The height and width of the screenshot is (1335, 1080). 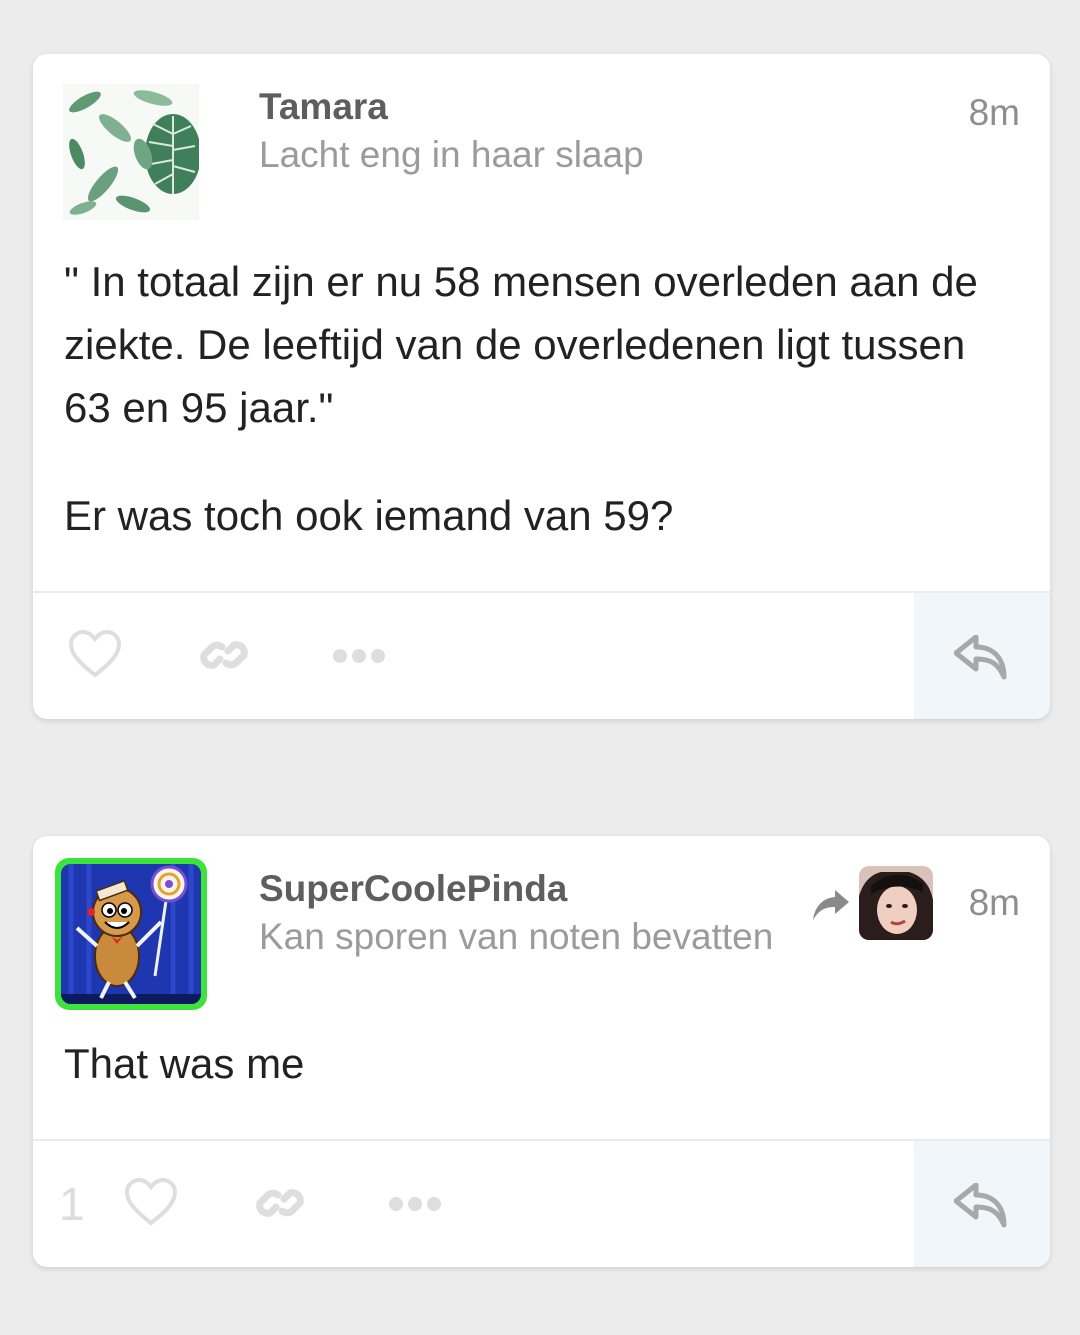 What do you see at coordinates (451, 154) in the screenshot?
I see `author-tagline: Lacht eng in haar slaap` at bounding box center [451, 154].